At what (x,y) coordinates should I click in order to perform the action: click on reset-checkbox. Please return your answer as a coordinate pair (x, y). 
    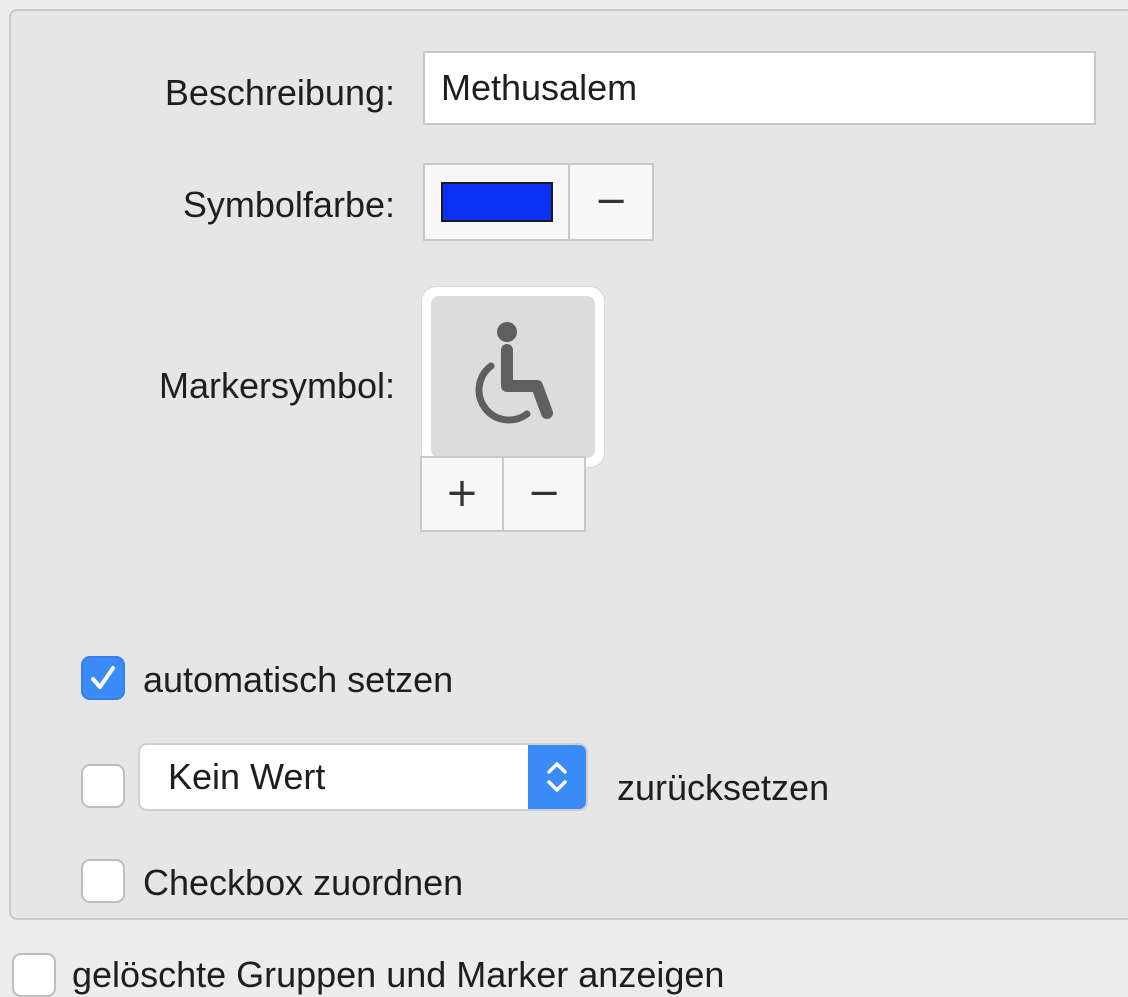
    Looking at the image, I should click on (103, 786).